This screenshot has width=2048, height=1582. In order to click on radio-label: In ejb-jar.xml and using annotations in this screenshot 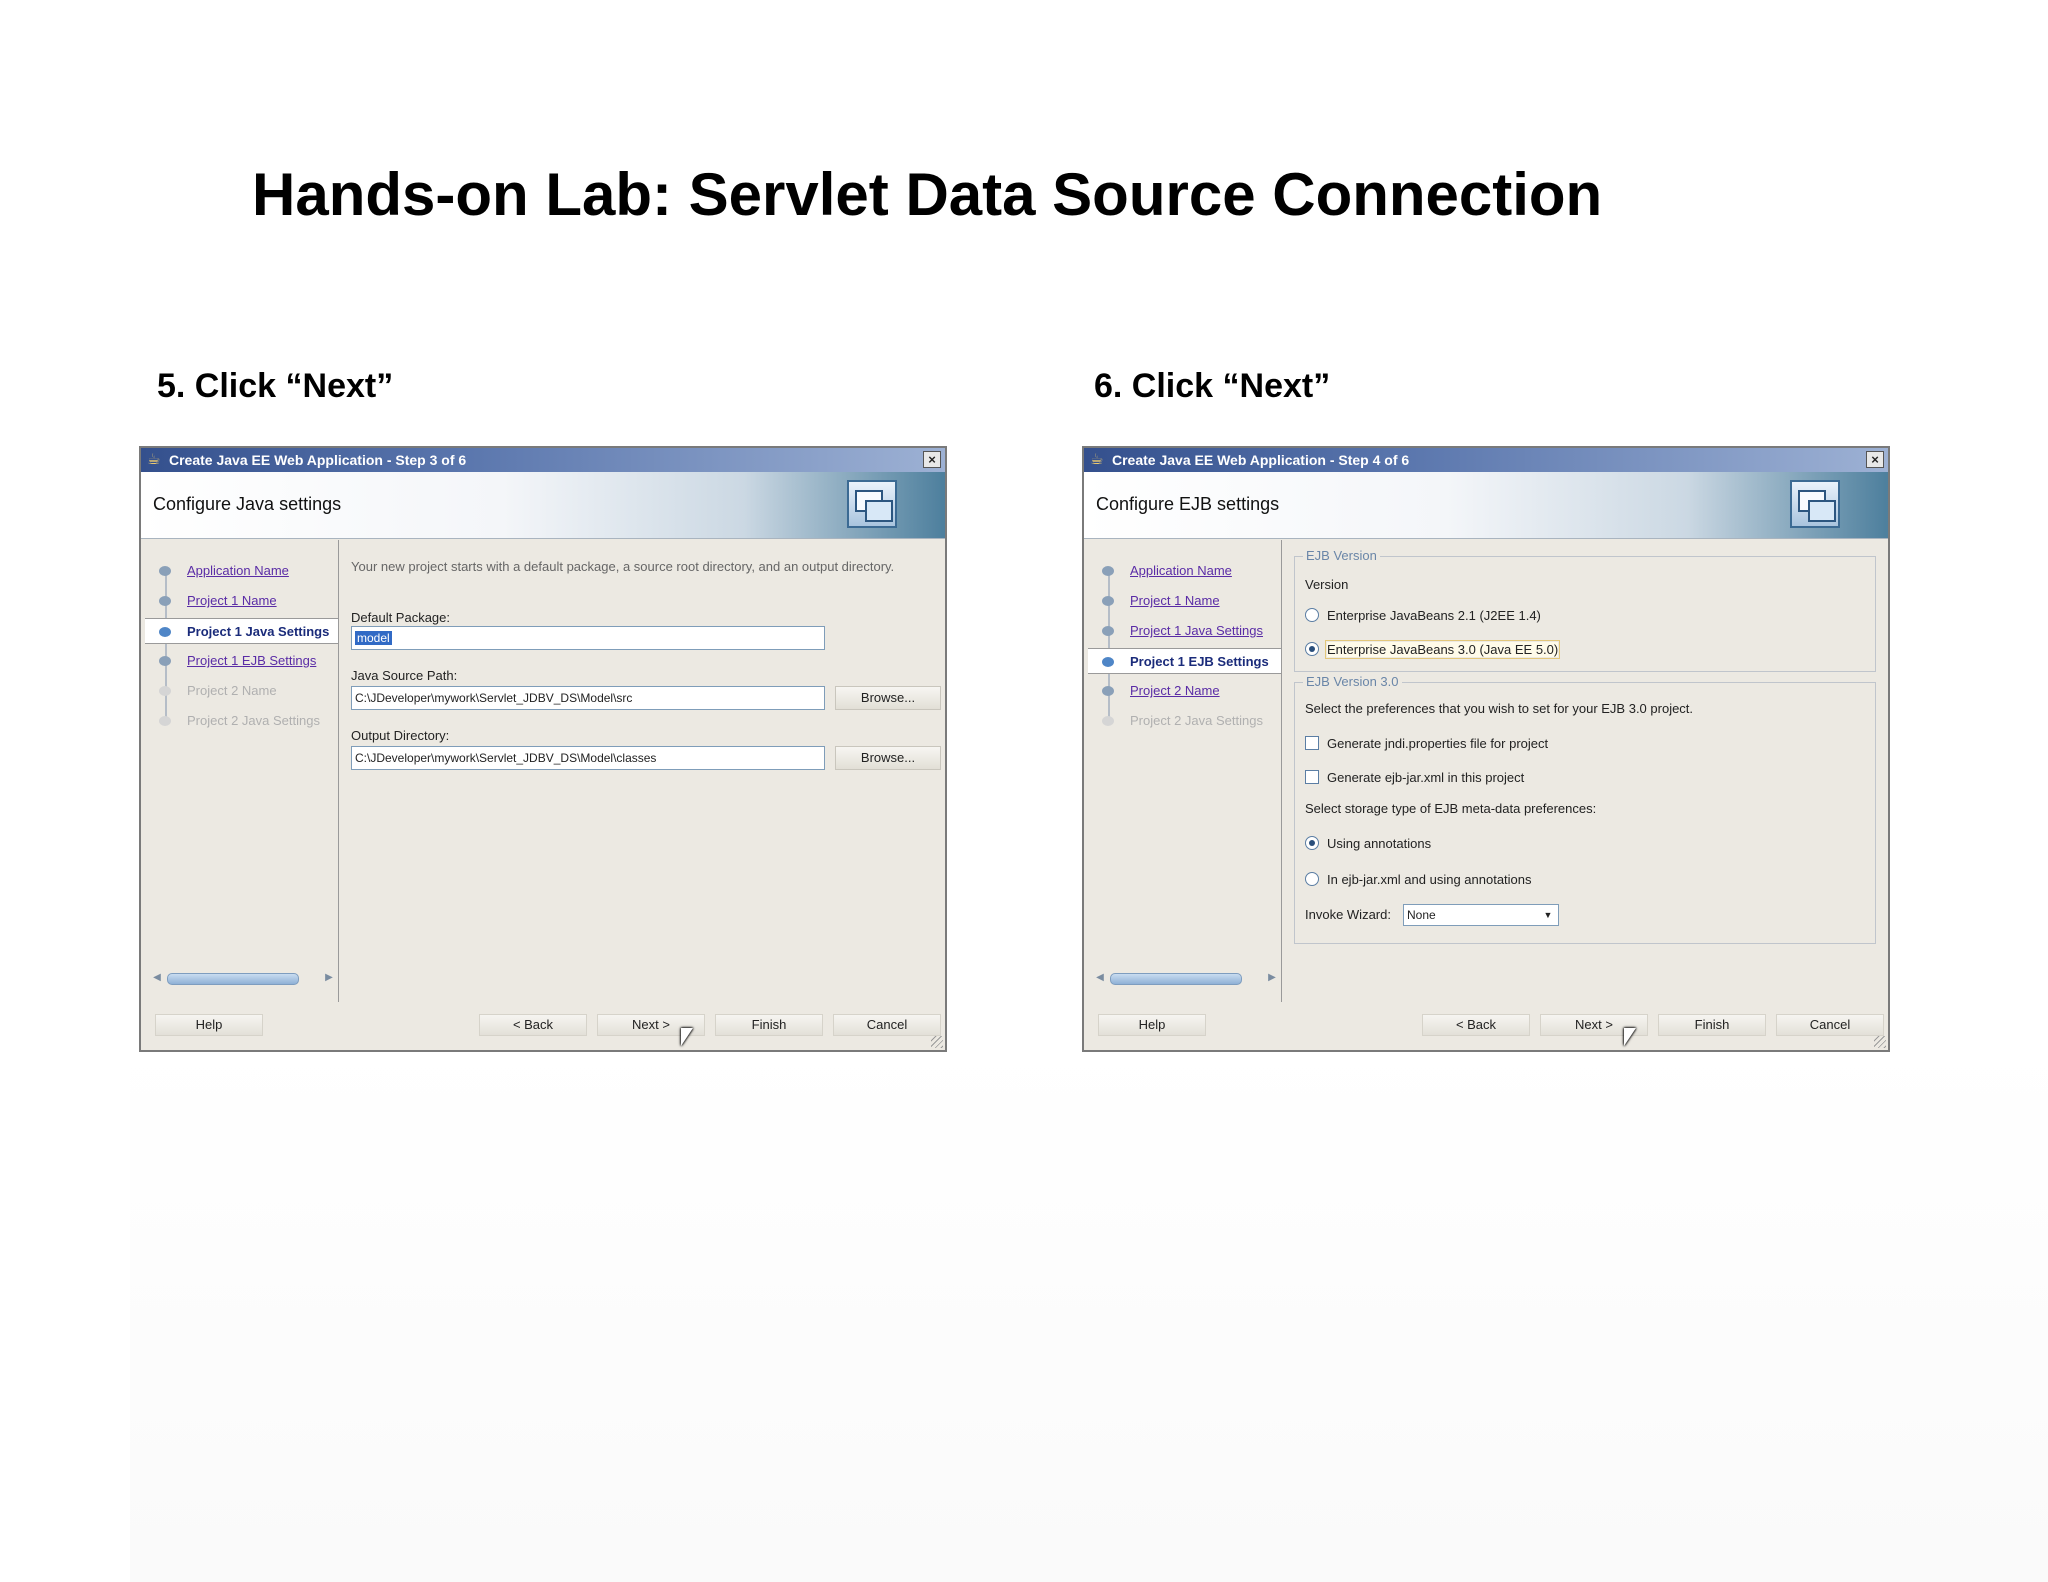, I will do `click(1429, 879)`.